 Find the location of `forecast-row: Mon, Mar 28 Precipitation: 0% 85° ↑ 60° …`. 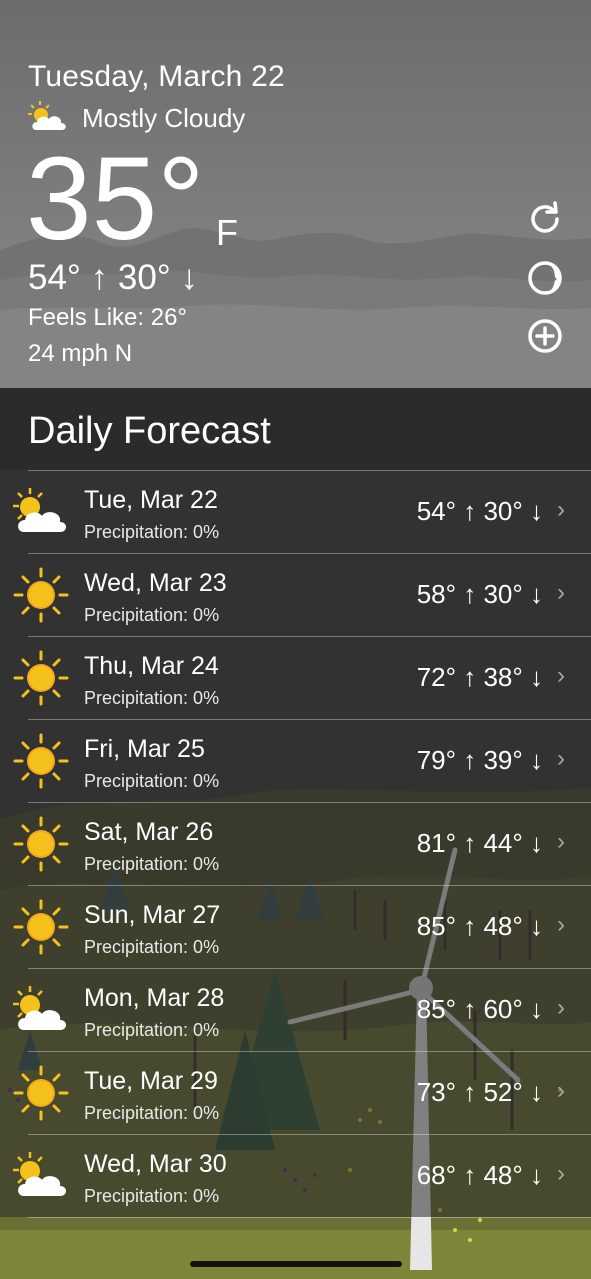

forecast-row: Mon, Mar 28 Precipitation: 0% 85° ↑ 60° … is located at coordinates (295, 1009).